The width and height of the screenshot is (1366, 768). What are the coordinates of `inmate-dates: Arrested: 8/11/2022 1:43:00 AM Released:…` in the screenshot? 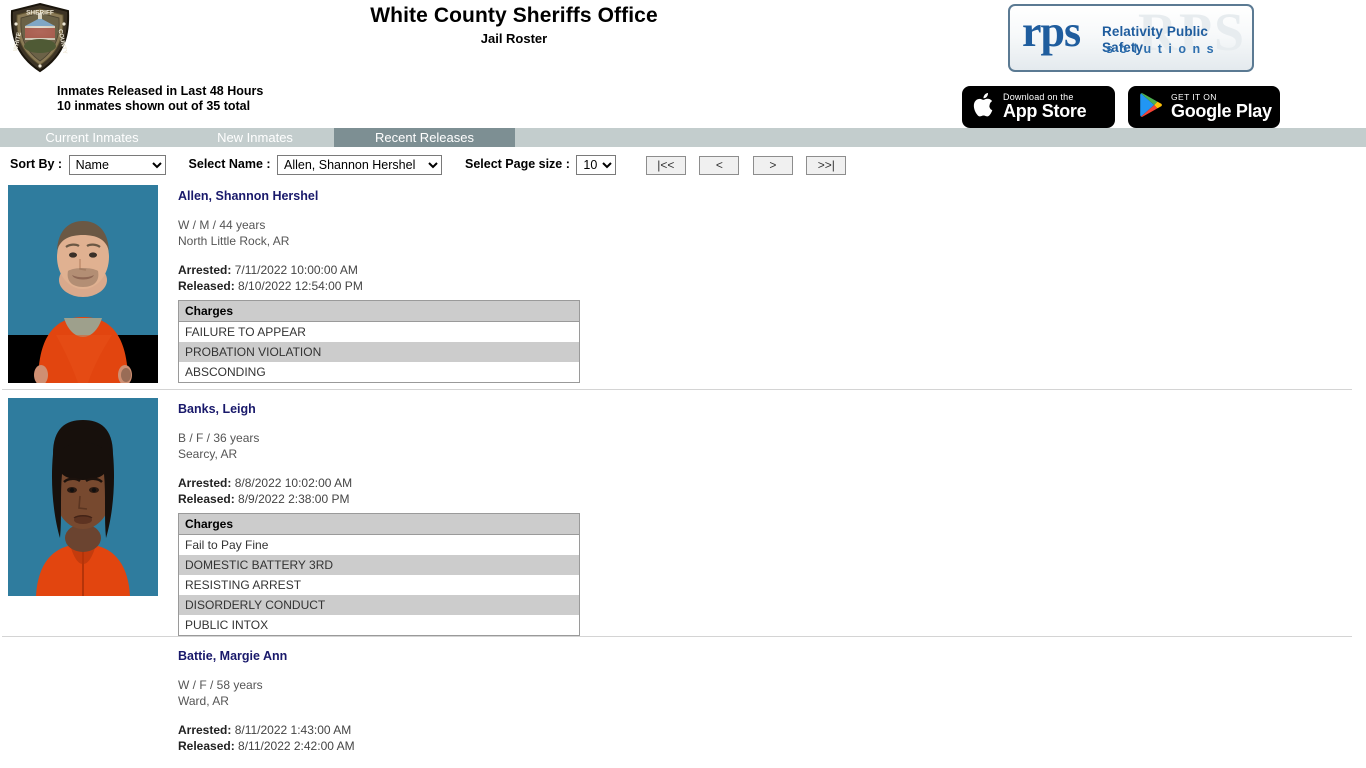 It's located at (772, 738).